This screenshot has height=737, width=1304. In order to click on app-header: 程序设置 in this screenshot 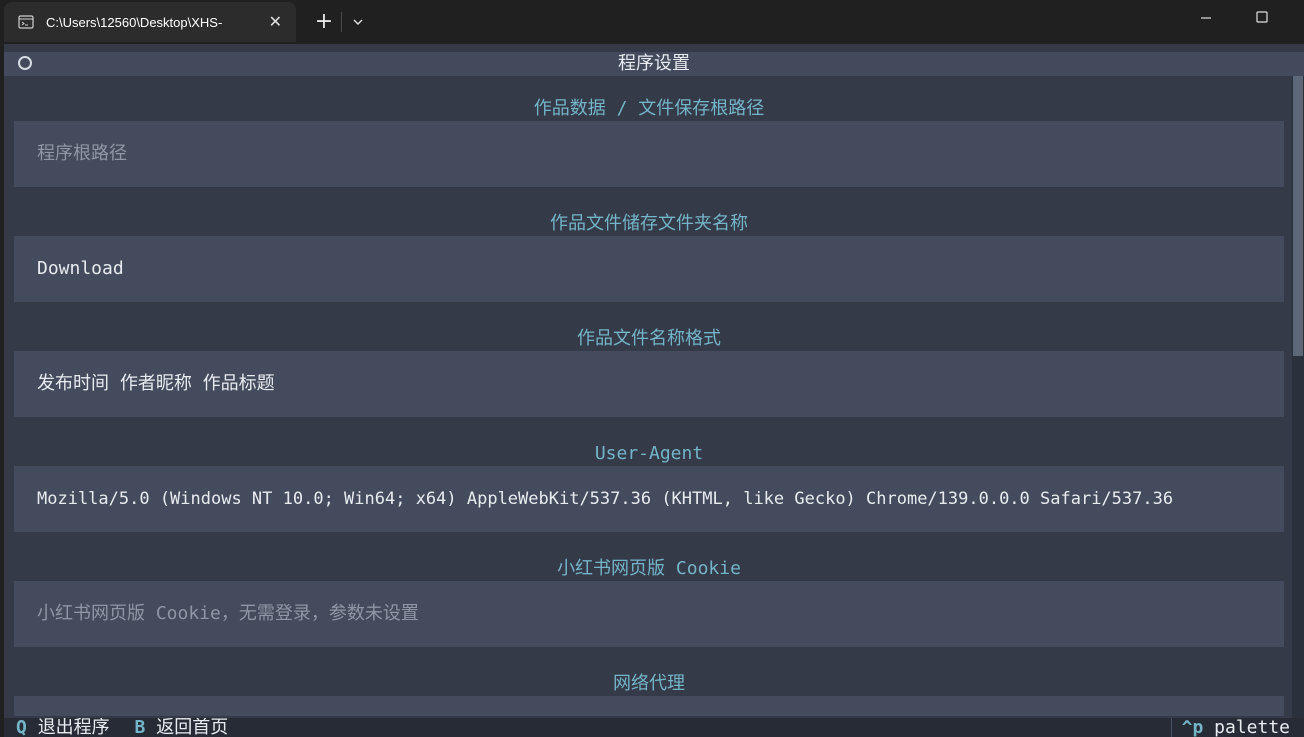, I will do `click(654, 64)`.